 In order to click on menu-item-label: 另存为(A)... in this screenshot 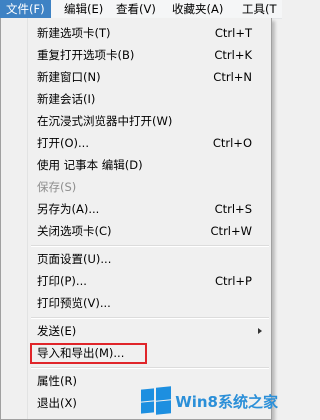, I will do `click(68, 209)`.